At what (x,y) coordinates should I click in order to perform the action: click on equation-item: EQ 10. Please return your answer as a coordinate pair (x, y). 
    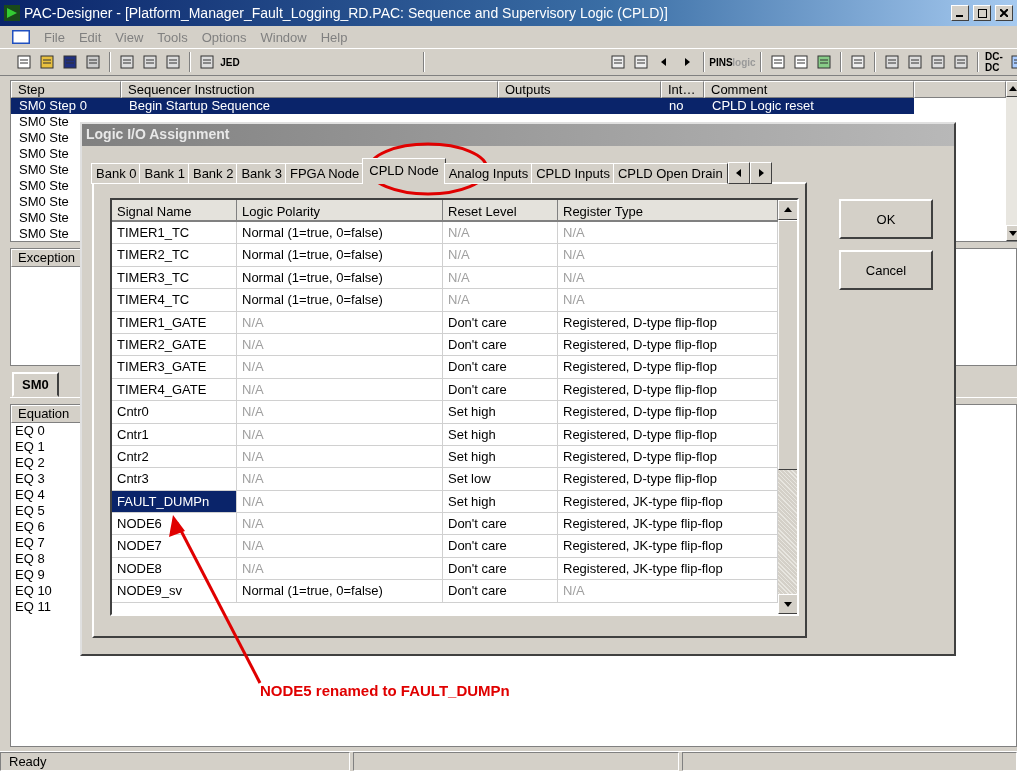
    Looking at the image, I should click on (33, 590).